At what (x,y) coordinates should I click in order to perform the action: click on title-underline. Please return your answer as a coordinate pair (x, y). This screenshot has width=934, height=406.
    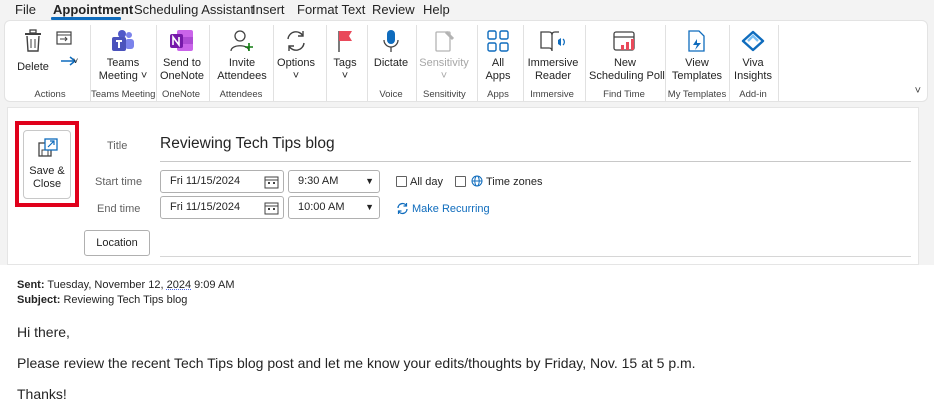
    Looking at the image, I should click on (535, 161).